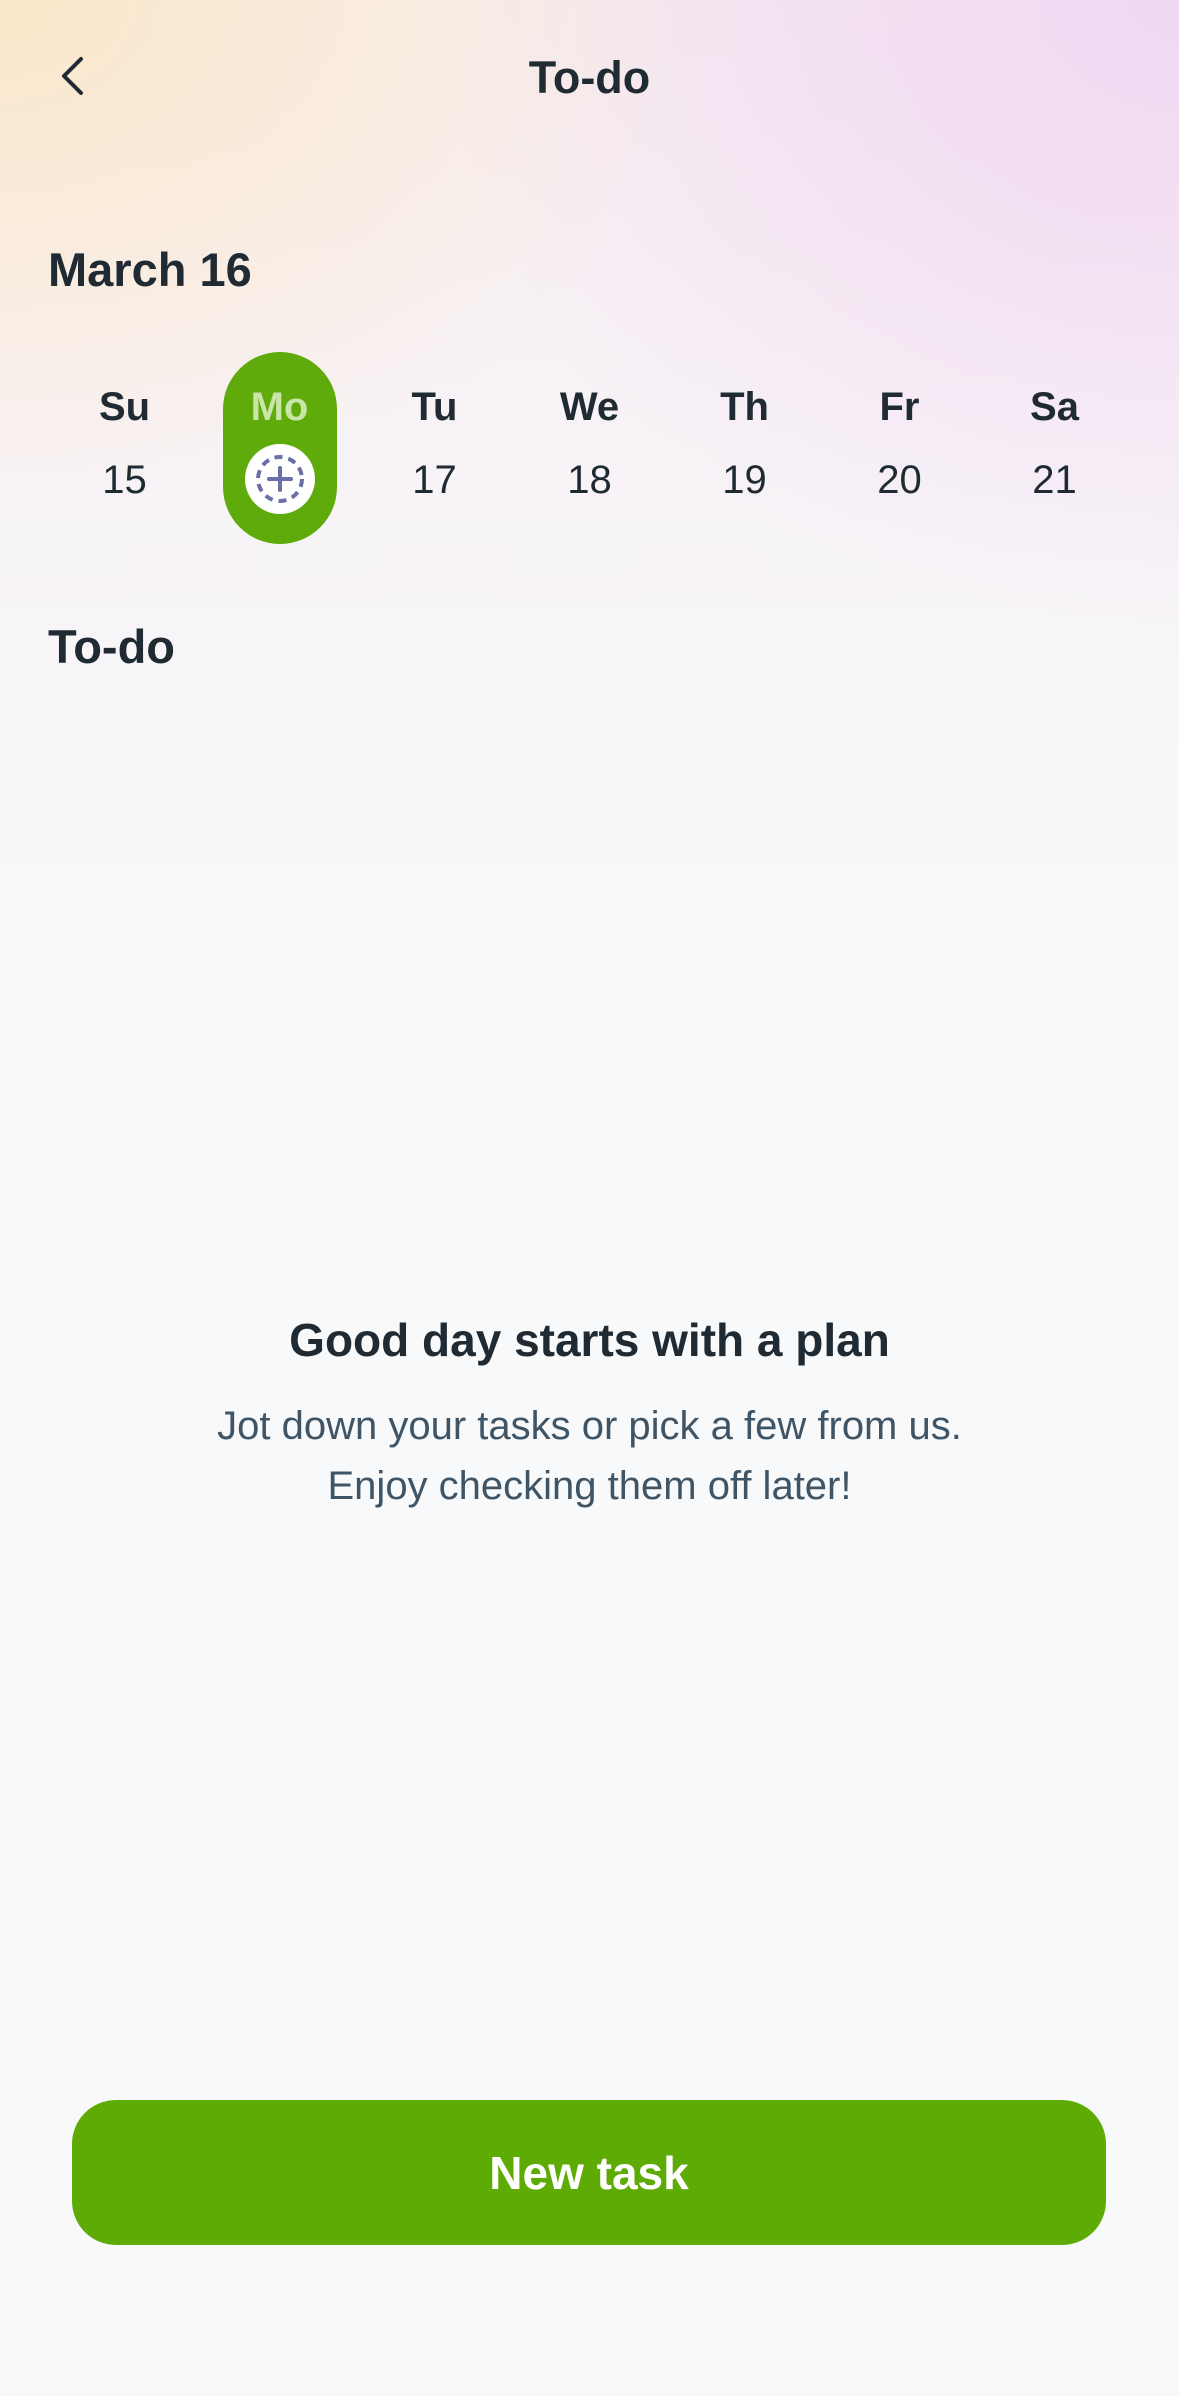  I want to click on day-number: 17, so click(434, 480).